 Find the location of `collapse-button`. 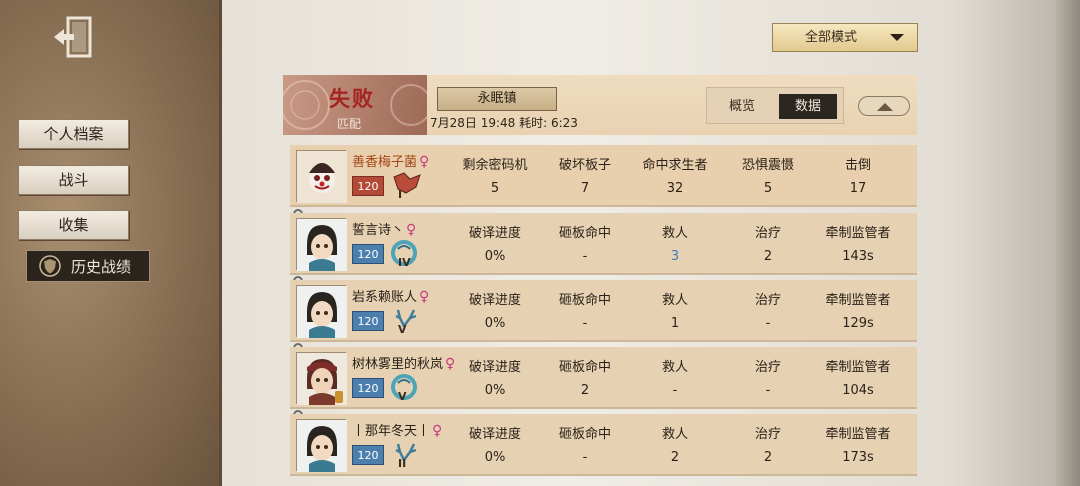

collapse-button is located at coordinates (884, 106).